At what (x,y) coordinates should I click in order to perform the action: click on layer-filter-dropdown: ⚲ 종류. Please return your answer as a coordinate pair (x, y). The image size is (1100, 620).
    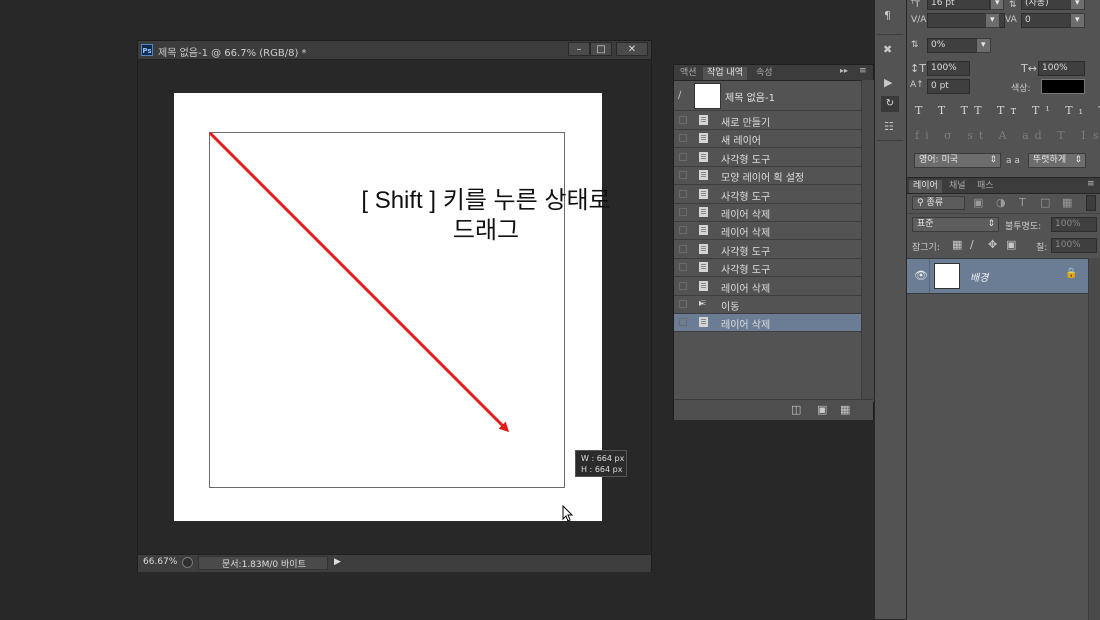
    Looking at the image, I should click on (938, 203).